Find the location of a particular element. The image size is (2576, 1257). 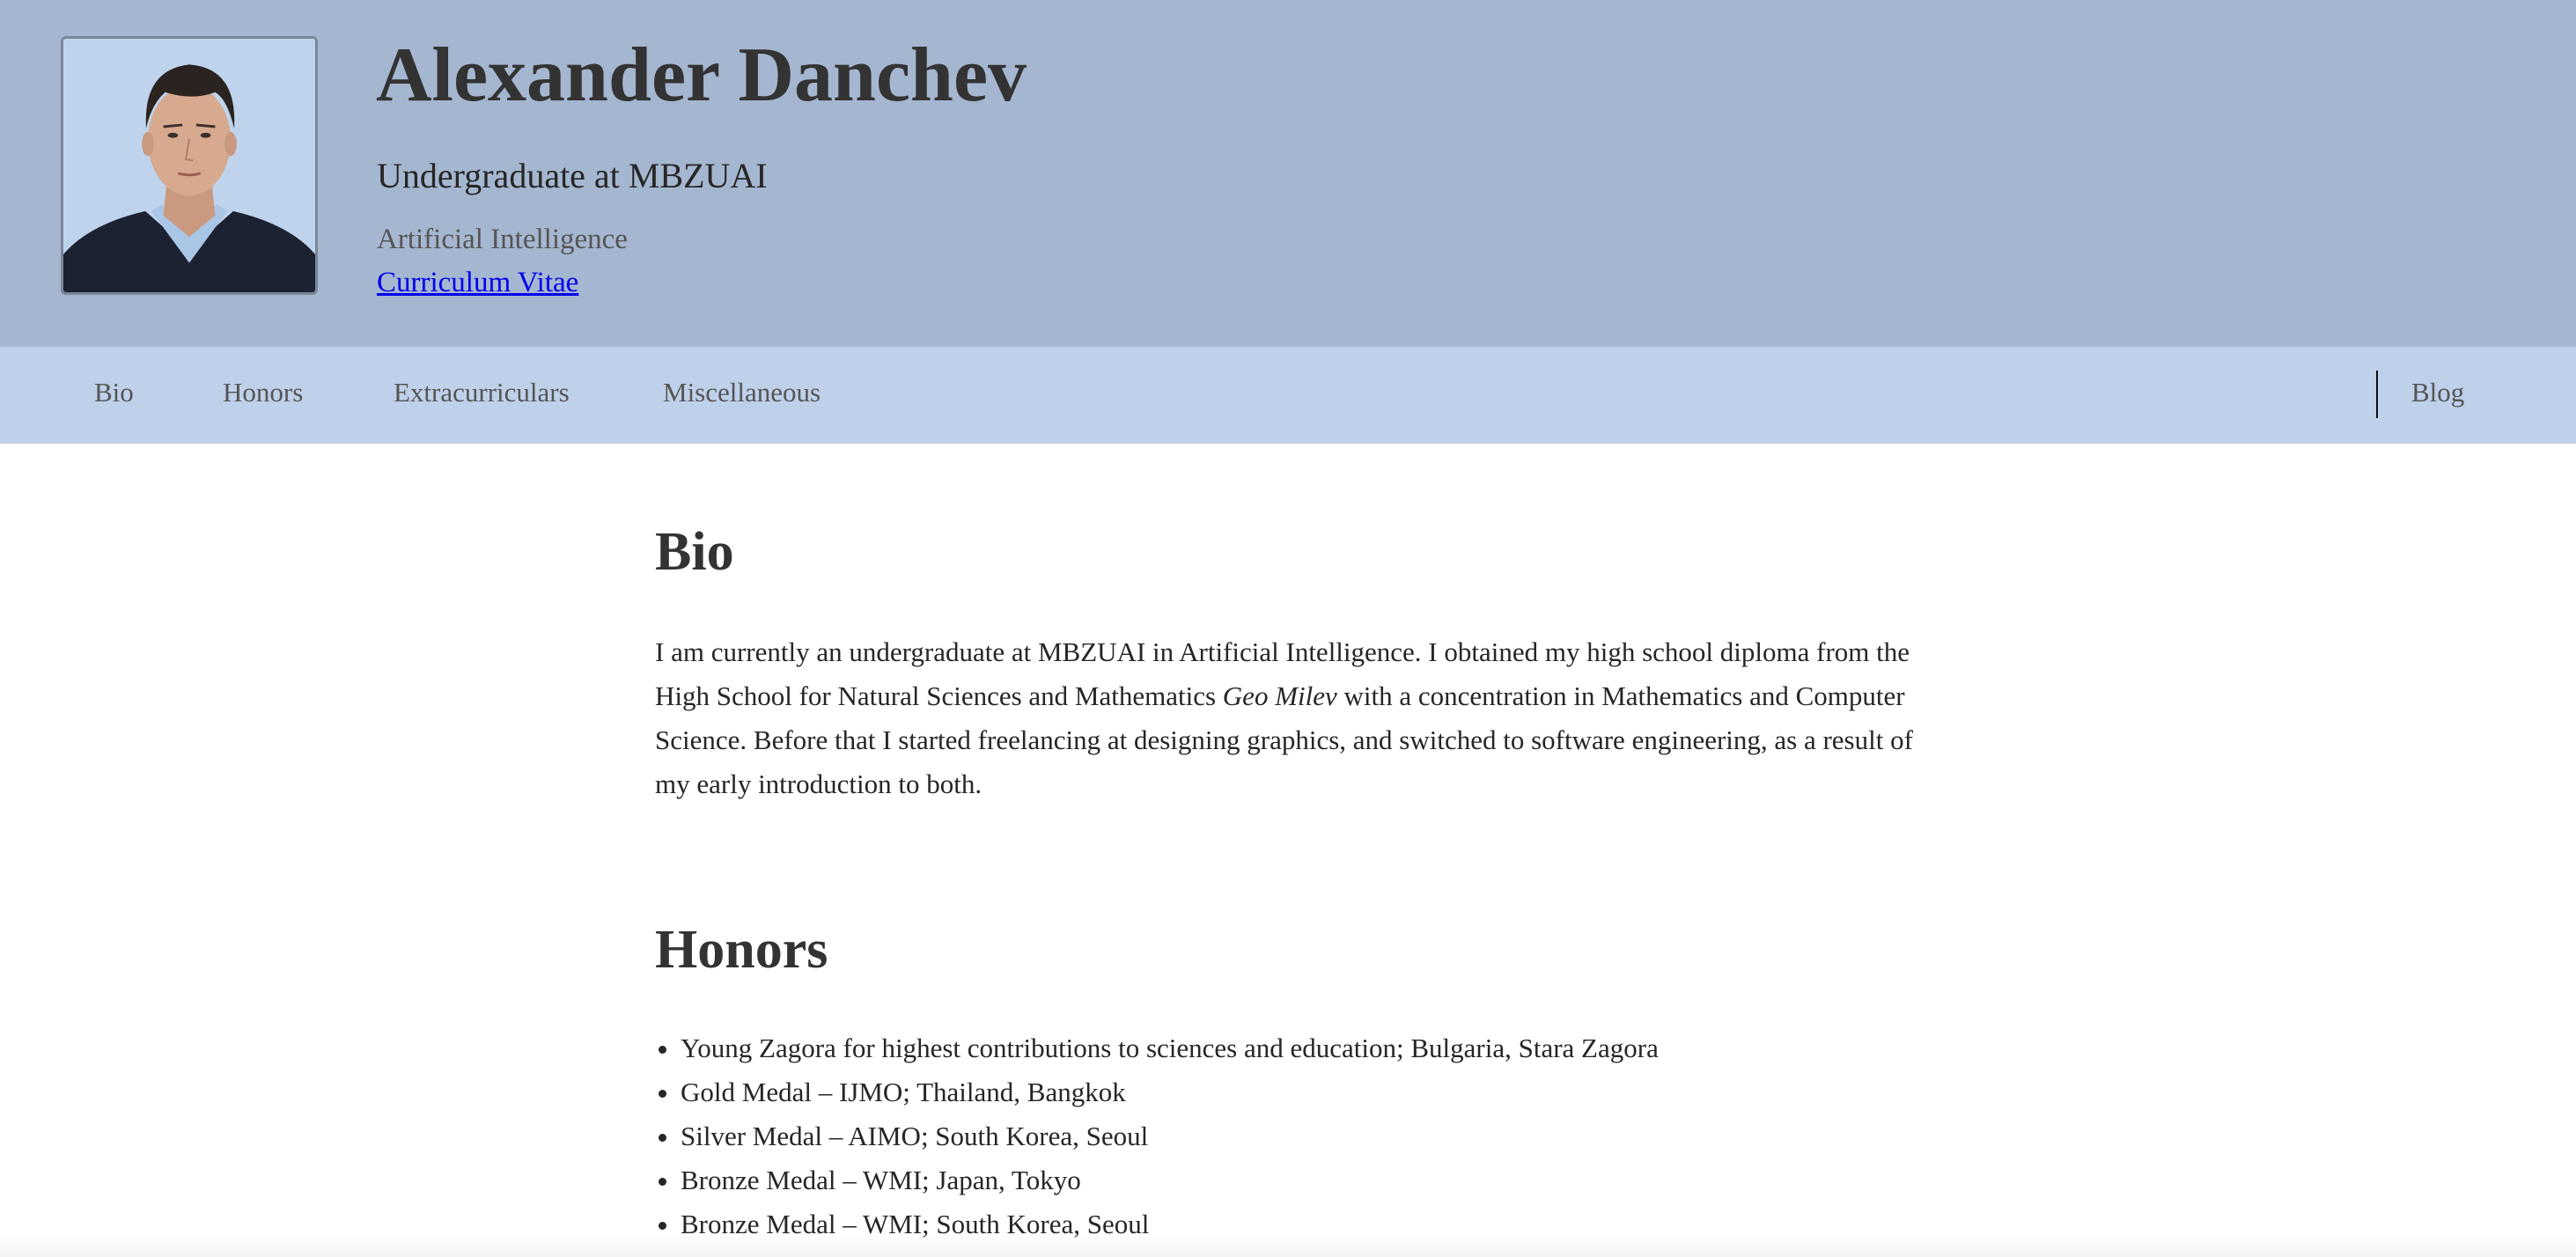

honors-heading: Honors is located at coordinates (742, 950).